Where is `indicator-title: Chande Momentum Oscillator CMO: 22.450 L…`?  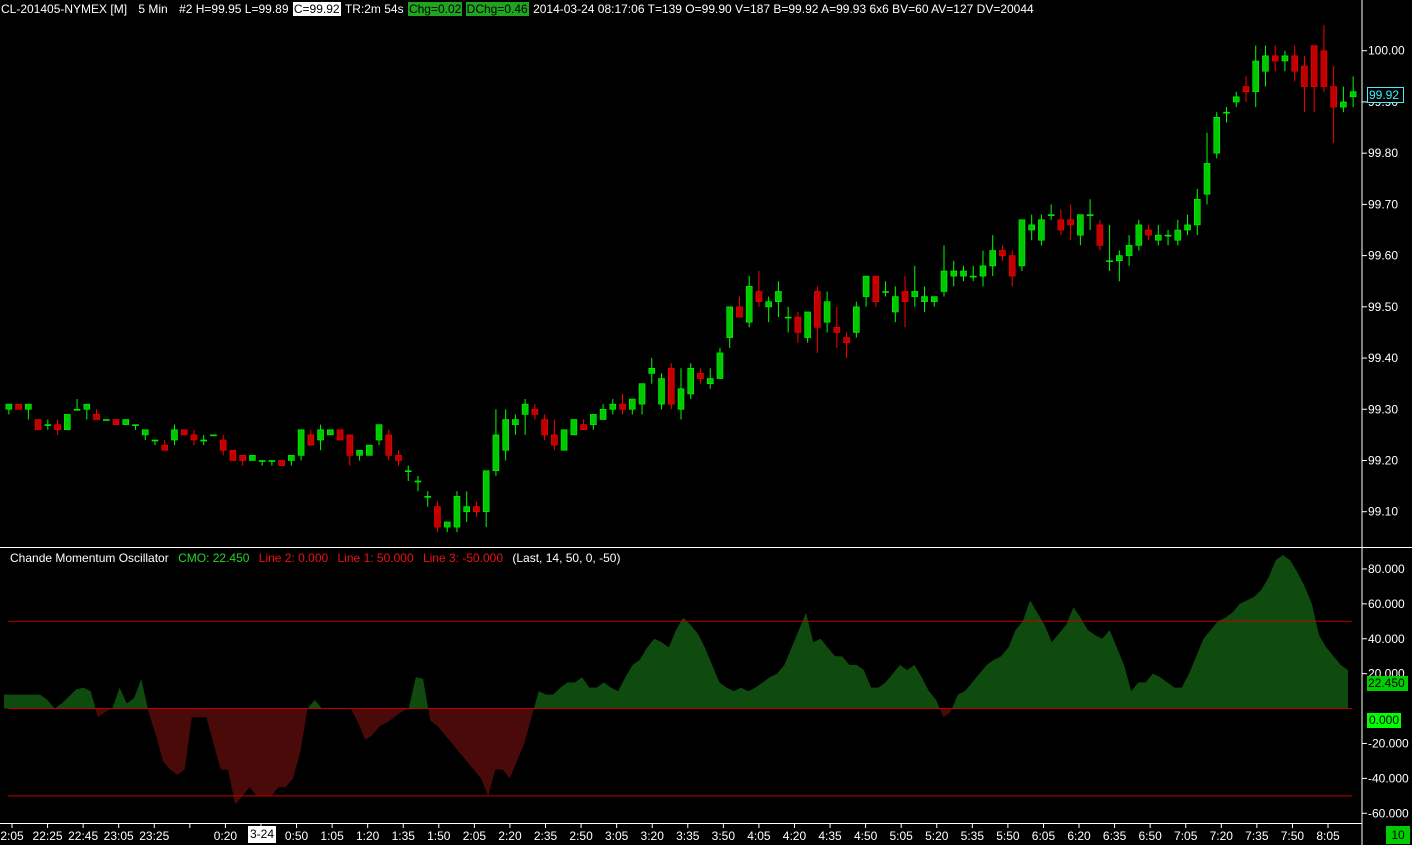
indicator-title: Chande Momentum Oscillator CMO: 22.450 L… is located at coordinates (318, 558).